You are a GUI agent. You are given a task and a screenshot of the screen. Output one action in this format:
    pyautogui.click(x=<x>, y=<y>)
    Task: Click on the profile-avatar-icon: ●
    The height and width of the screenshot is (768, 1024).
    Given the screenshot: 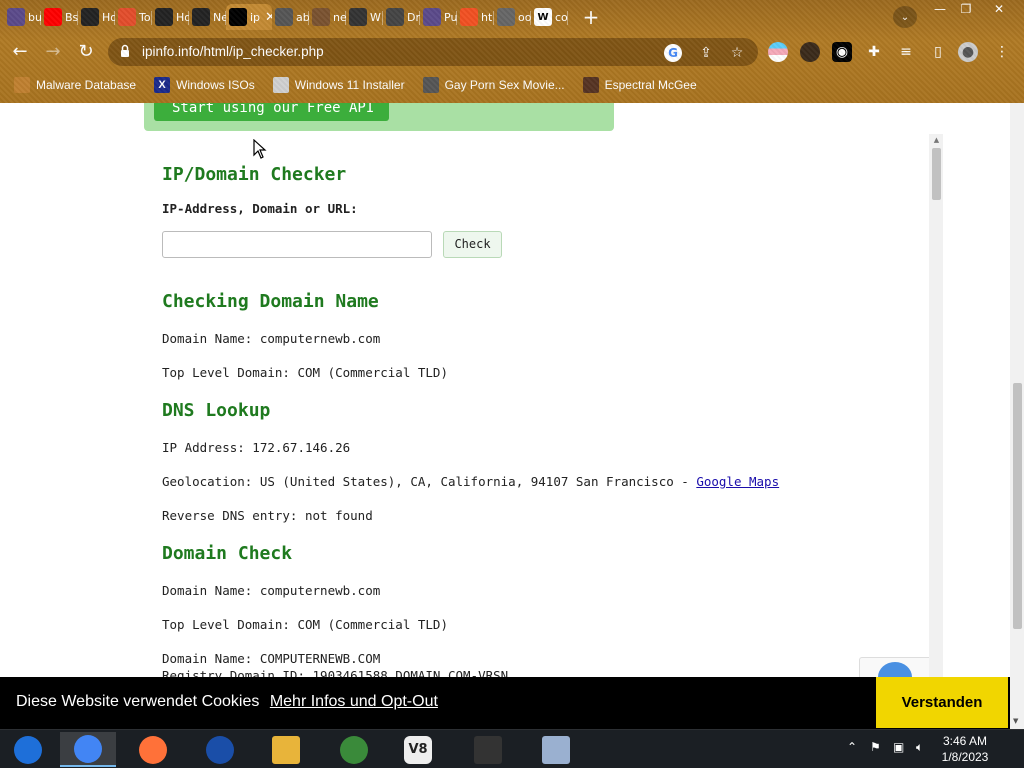 What is the action you would take?
    pyautogui.click(x=968, y=52)
    